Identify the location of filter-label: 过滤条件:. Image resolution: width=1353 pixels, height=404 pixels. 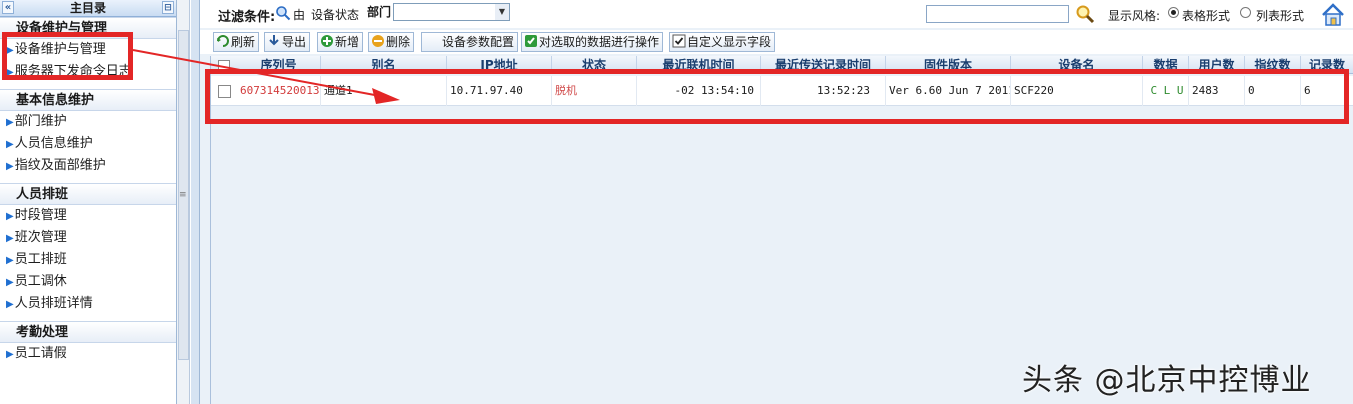
(247, 17).